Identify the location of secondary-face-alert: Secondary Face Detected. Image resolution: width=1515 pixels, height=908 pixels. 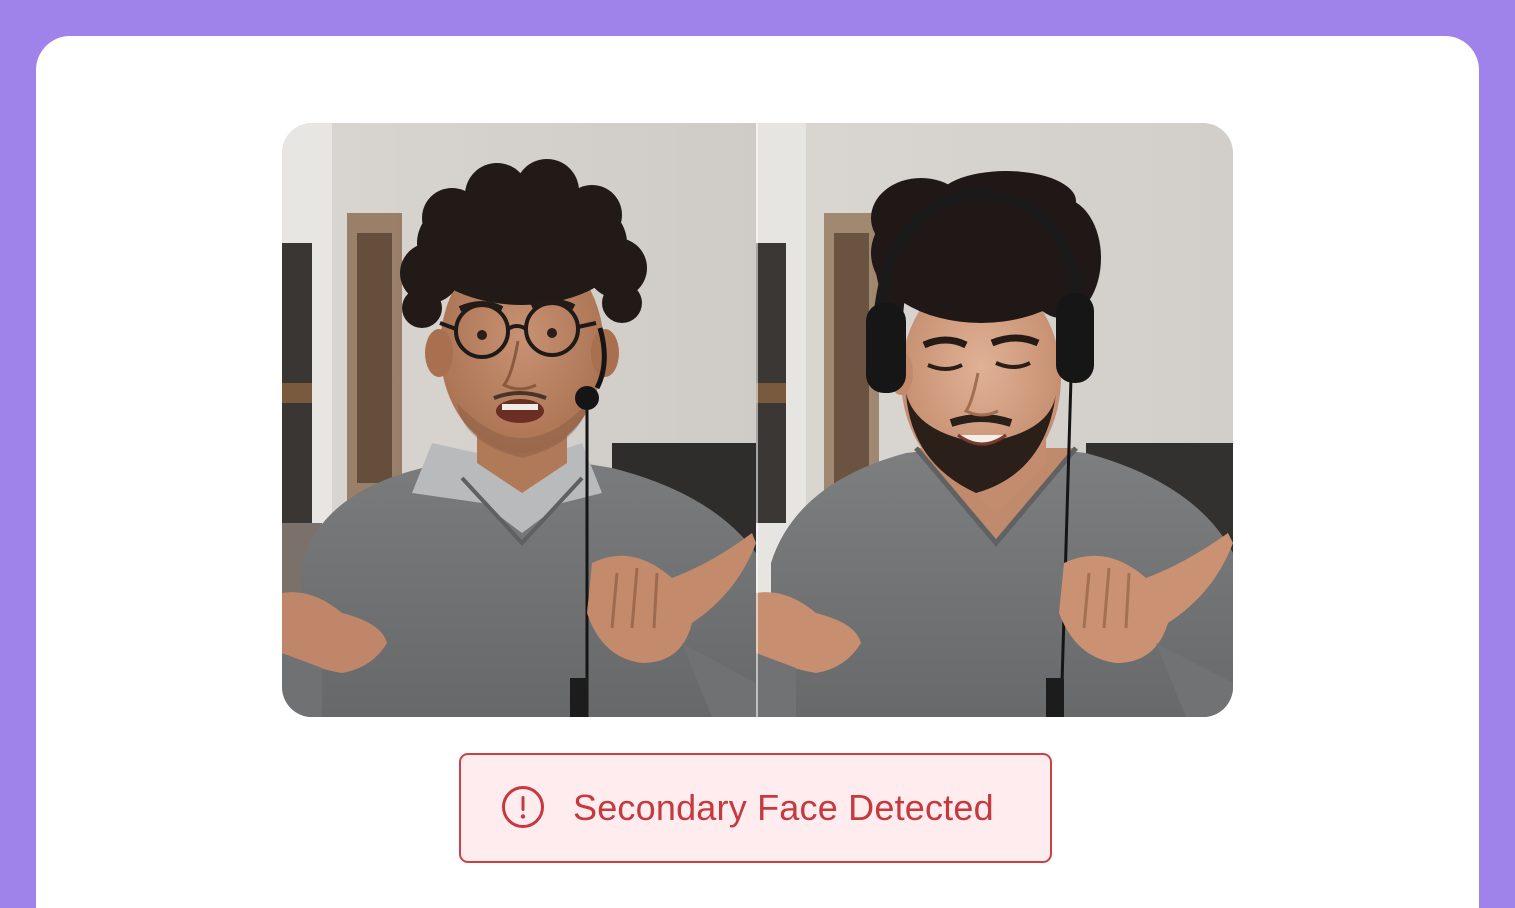
(755, 808).